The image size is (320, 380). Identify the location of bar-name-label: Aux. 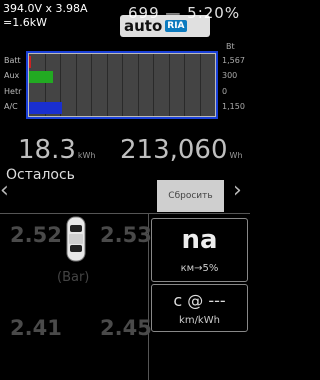
(12, 76).